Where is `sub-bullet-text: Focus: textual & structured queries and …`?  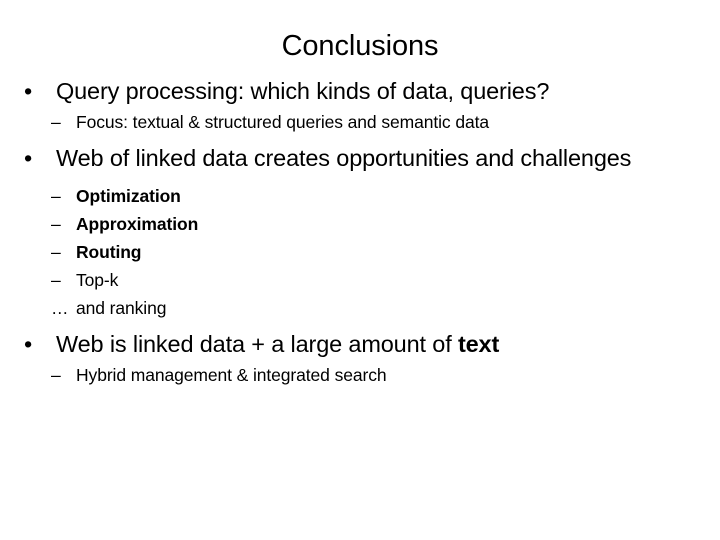 sub-bullet-text: Focus: textual & structured queries and … is located at coordinates (282, 122).